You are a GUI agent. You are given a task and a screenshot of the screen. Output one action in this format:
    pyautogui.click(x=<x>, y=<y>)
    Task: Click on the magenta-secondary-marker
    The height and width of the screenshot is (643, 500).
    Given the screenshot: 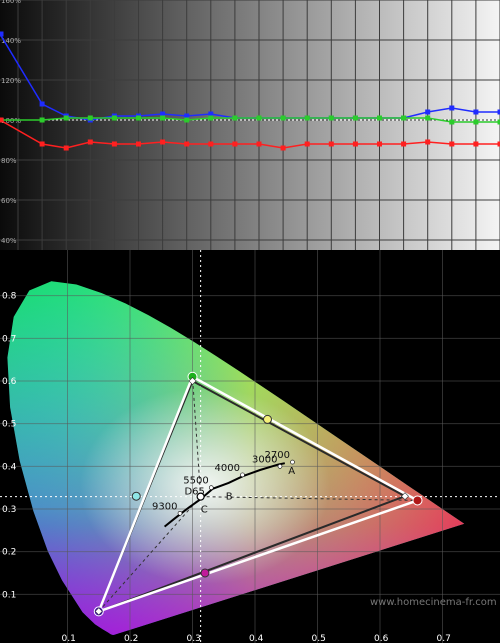 What is the action you would take?
    pyautogui.click(x=205, y=573)
    